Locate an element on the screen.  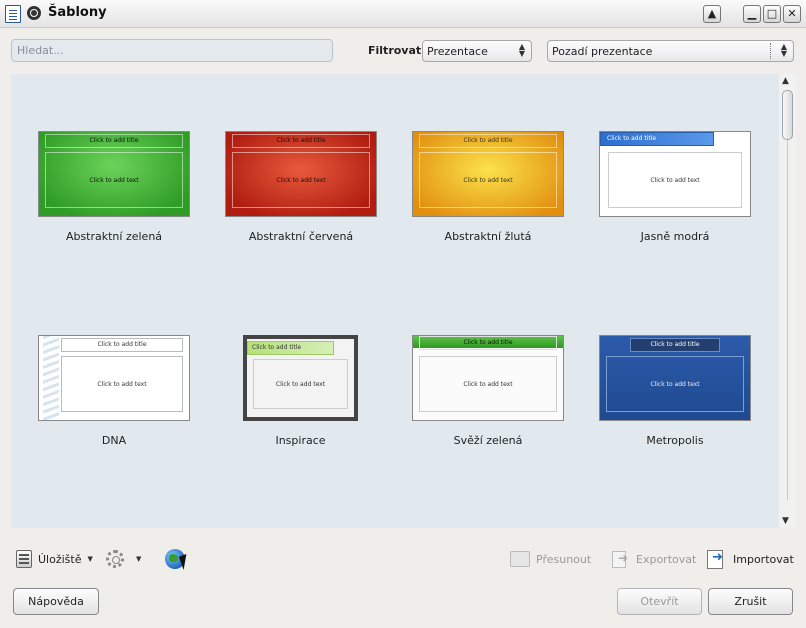
import-label: Importovat is located at coordinates (763, 559).